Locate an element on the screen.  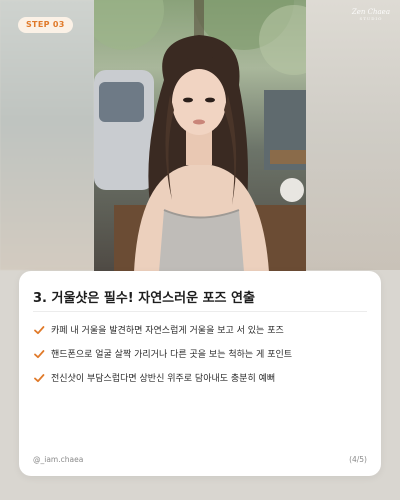
background-right-blur is located at coordinates (353, 135).